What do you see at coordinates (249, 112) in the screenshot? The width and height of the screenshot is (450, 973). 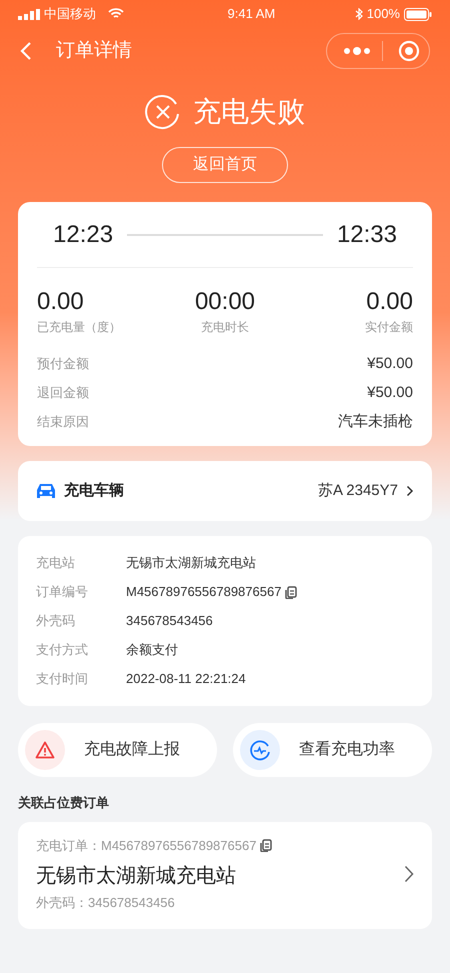 I see `result-title: 充电失败` at bounding box center [249, 112].